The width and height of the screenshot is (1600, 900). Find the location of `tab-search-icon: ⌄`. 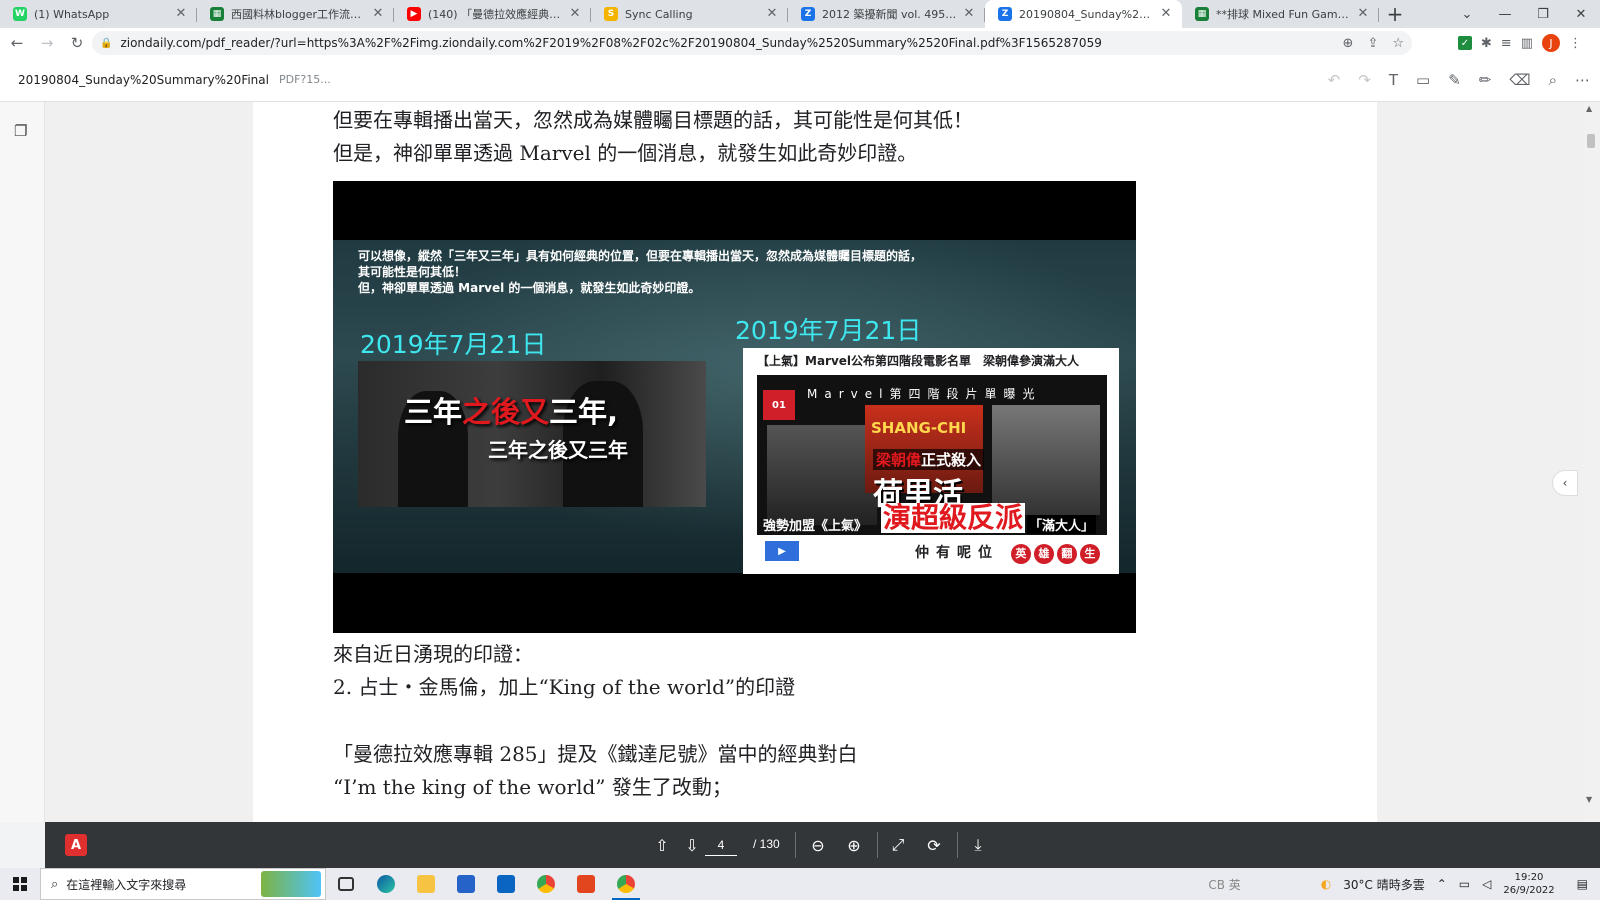

tab-search-icon: ⌄ is located at coordinates (1467, 14).